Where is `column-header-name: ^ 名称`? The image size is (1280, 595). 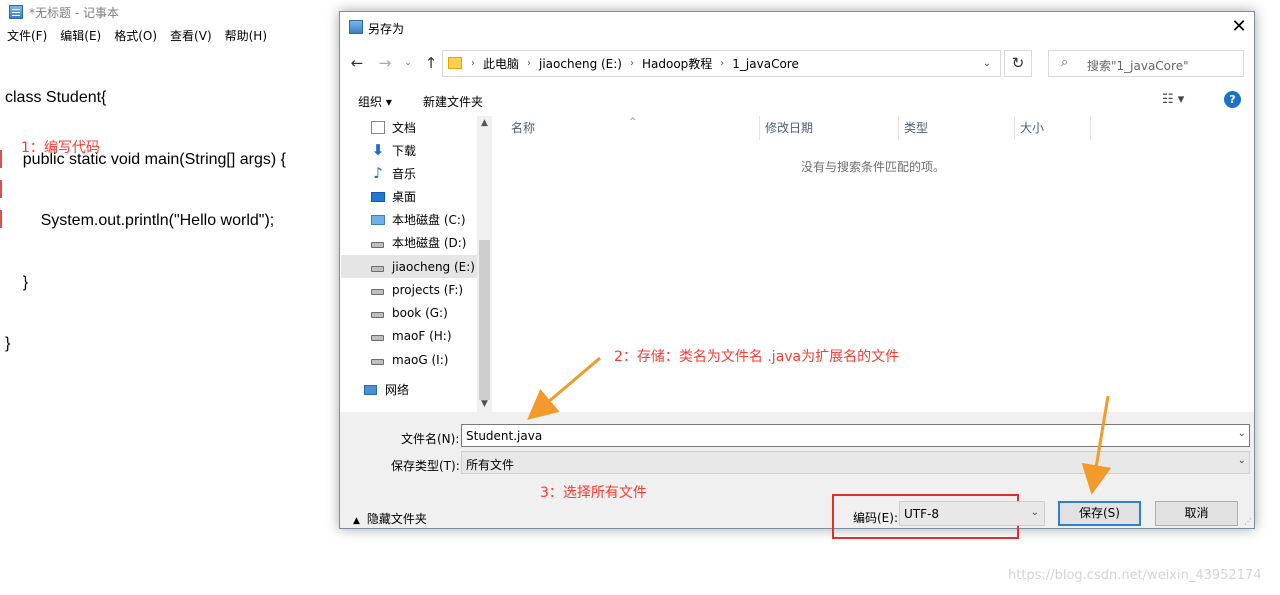 column-header-name: ^ 名称 is located at coordinates (626, 128).